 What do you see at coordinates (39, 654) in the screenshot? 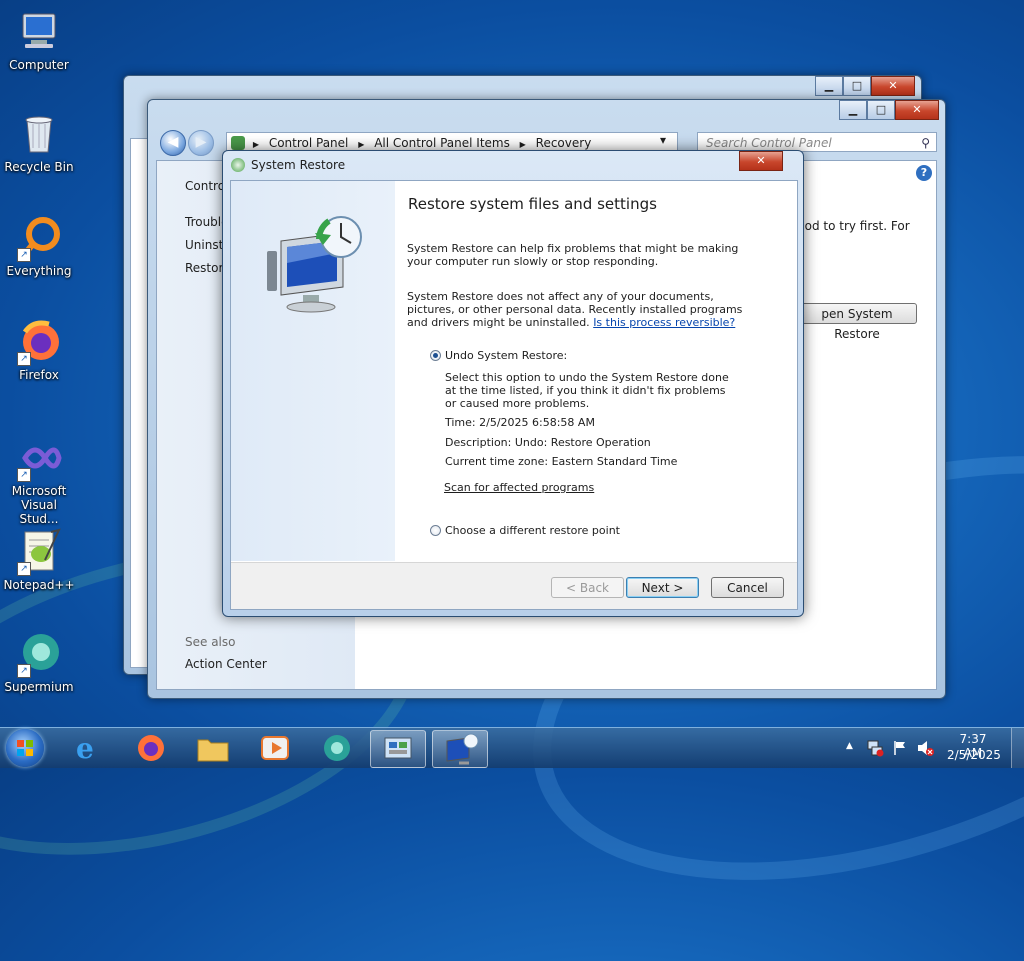
I see `supermium-icon: ↗` at bounding box center [39, 654].